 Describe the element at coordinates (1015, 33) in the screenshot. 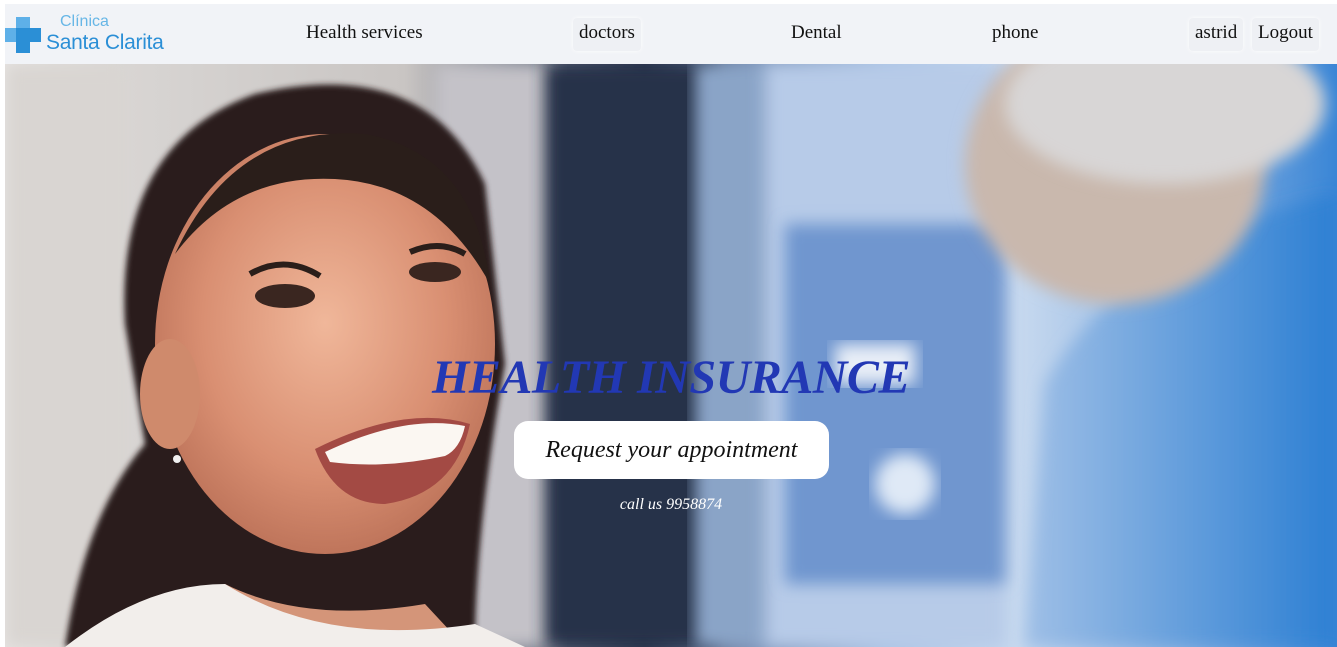

I see `nav-phone: phone` at that location.